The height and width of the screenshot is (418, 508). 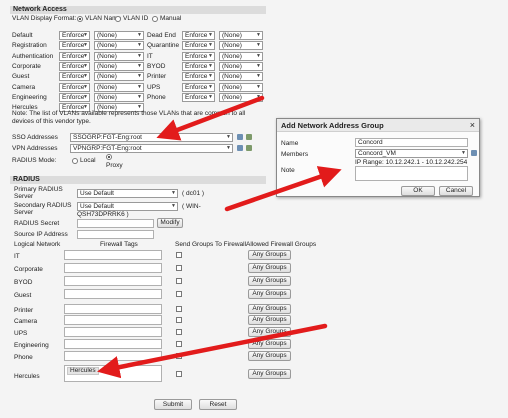 What do you see at coordinates (151, 137) in the screenshot?
I see `sso-addresses-select: SSOGRP:FGT-Eng:root ▼` at bounding box center [151, 137].